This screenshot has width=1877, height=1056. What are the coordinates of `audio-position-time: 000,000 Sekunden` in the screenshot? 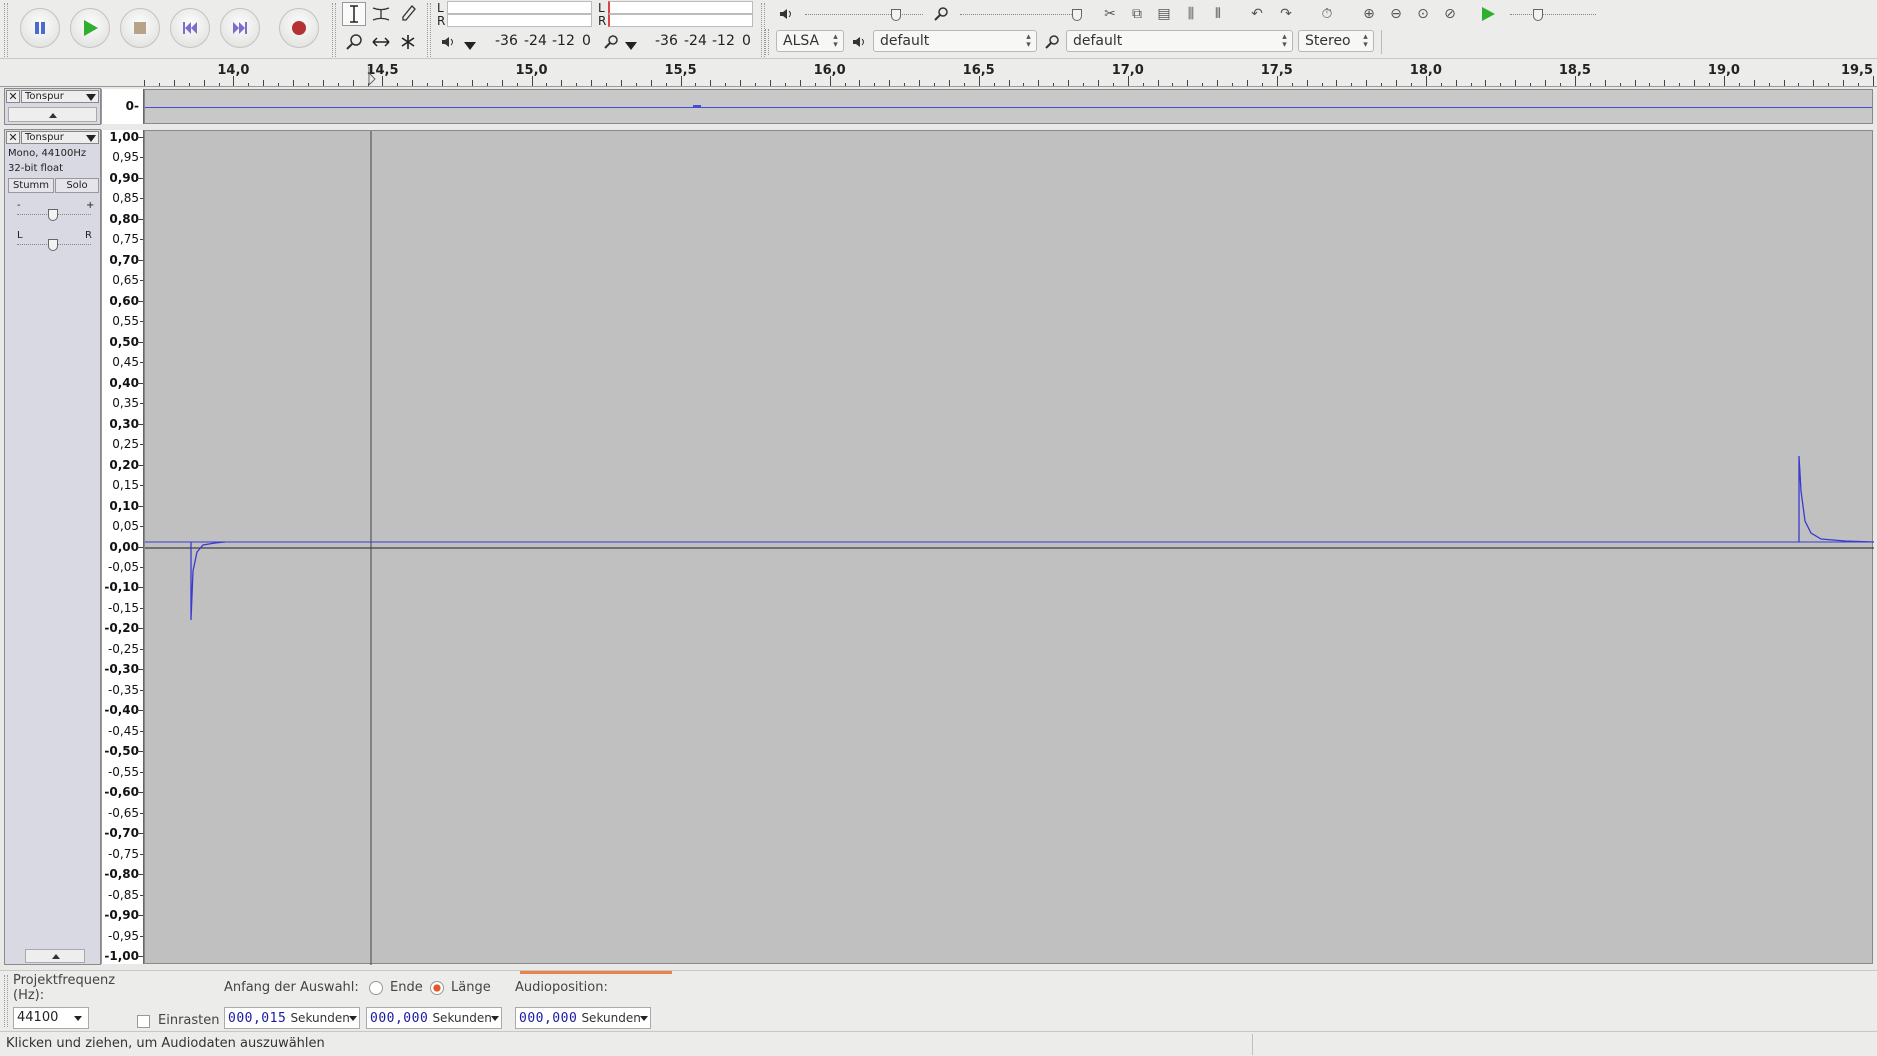 It's located at (583, 1018).